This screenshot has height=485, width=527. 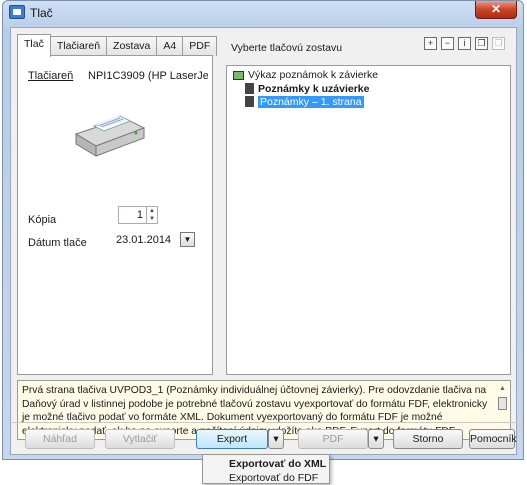 What do you see at coordinates (170, 46) in the screenshot?
I see `tab-a4: A4` at bounding box center [170, 46].